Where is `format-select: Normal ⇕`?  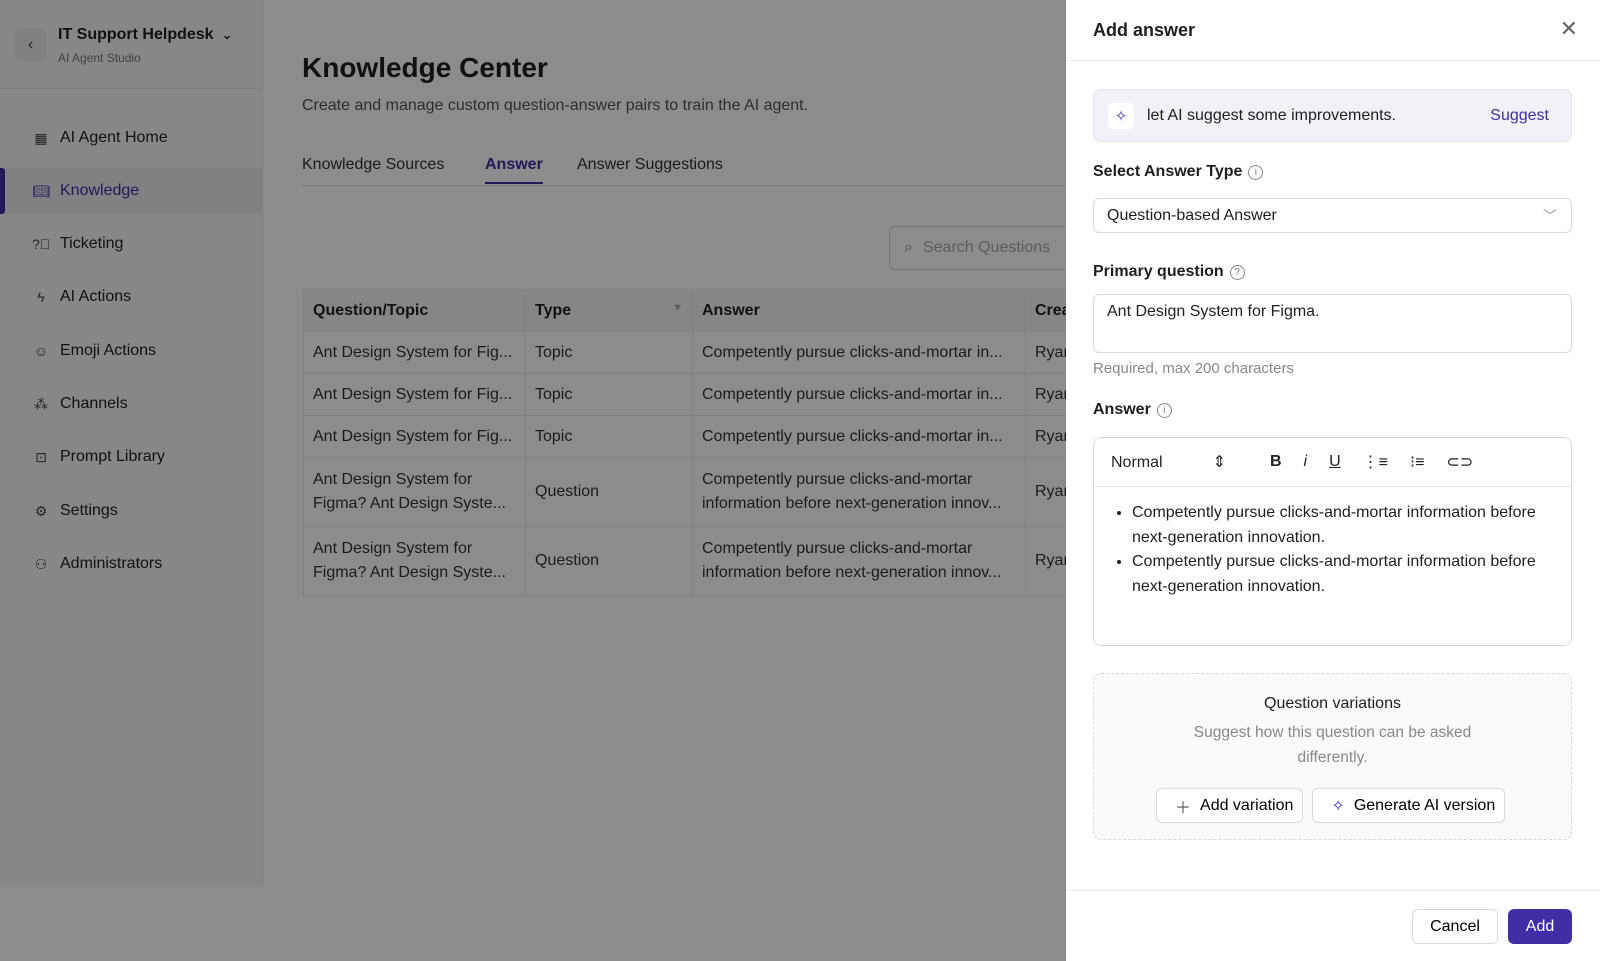 format-select: Normal ⇕ is located at coordinates (1179, 462).